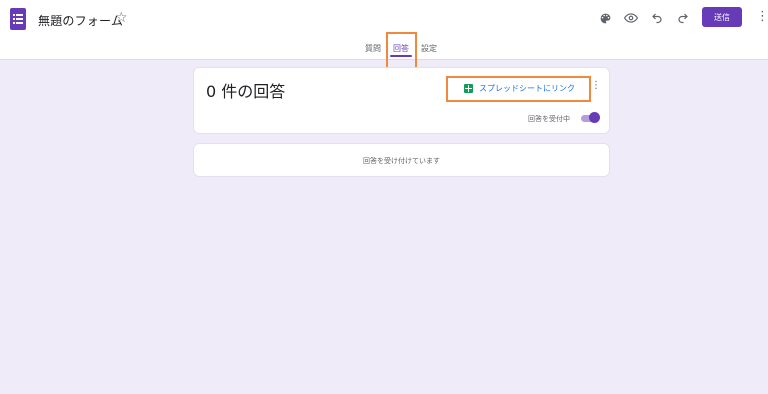 The height and width of the screenshot is (394, 768). What do you see at coordinates (762, 17) in the screenshot?
I see `more-vert-icon: ⋮` at bounding box center [762, 17].